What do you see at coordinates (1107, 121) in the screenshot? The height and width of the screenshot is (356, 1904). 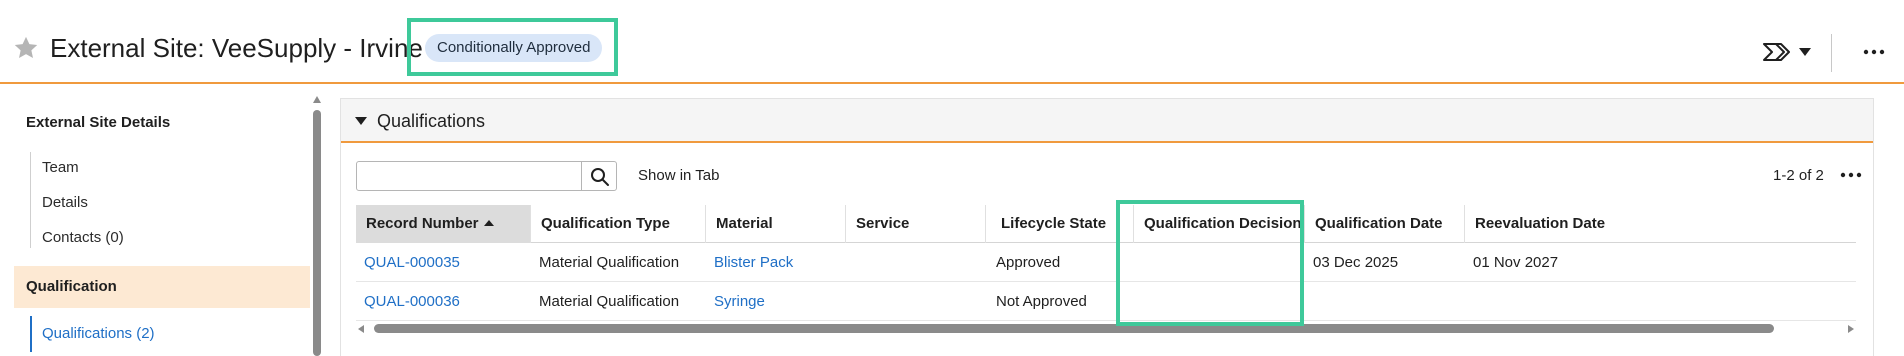 I see `section-header: Qualifications` at bounding box center [1107, 121].